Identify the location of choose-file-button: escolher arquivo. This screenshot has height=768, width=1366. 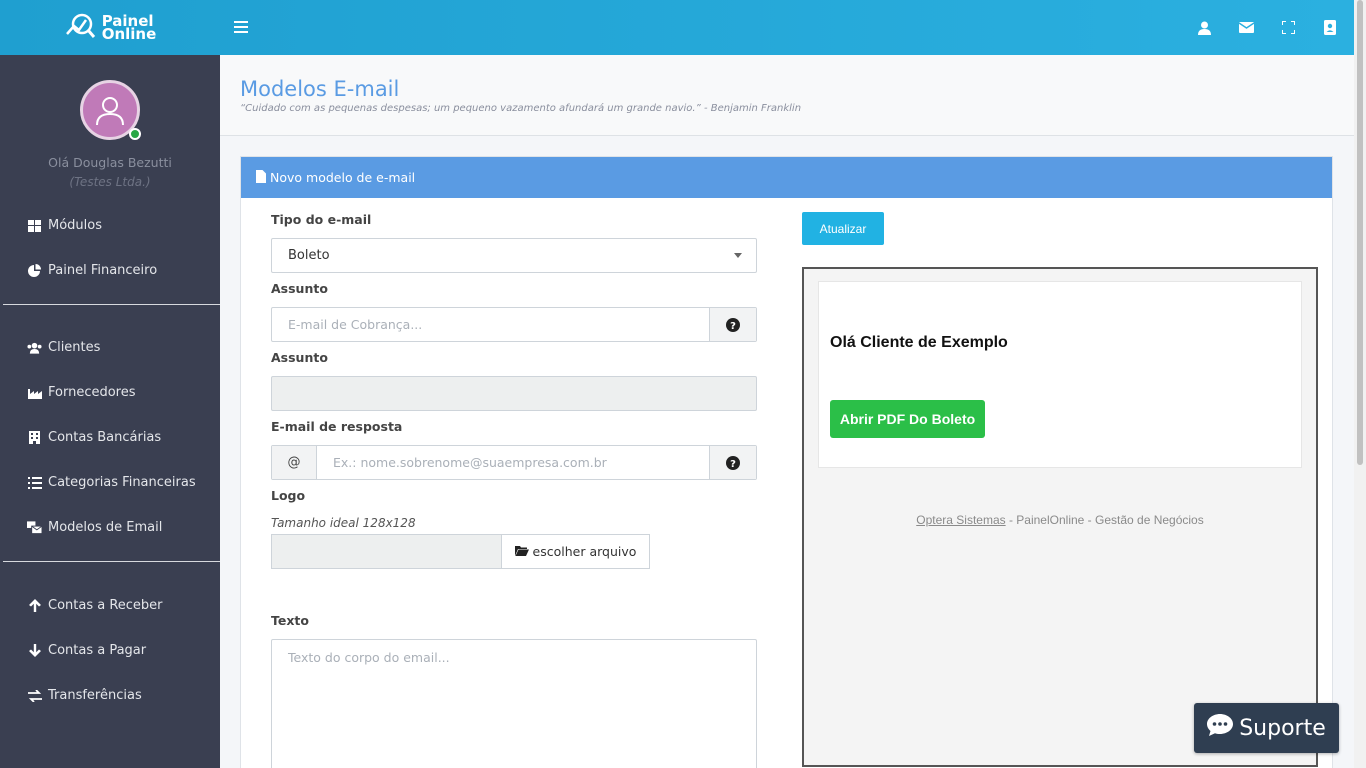
(576, 551).